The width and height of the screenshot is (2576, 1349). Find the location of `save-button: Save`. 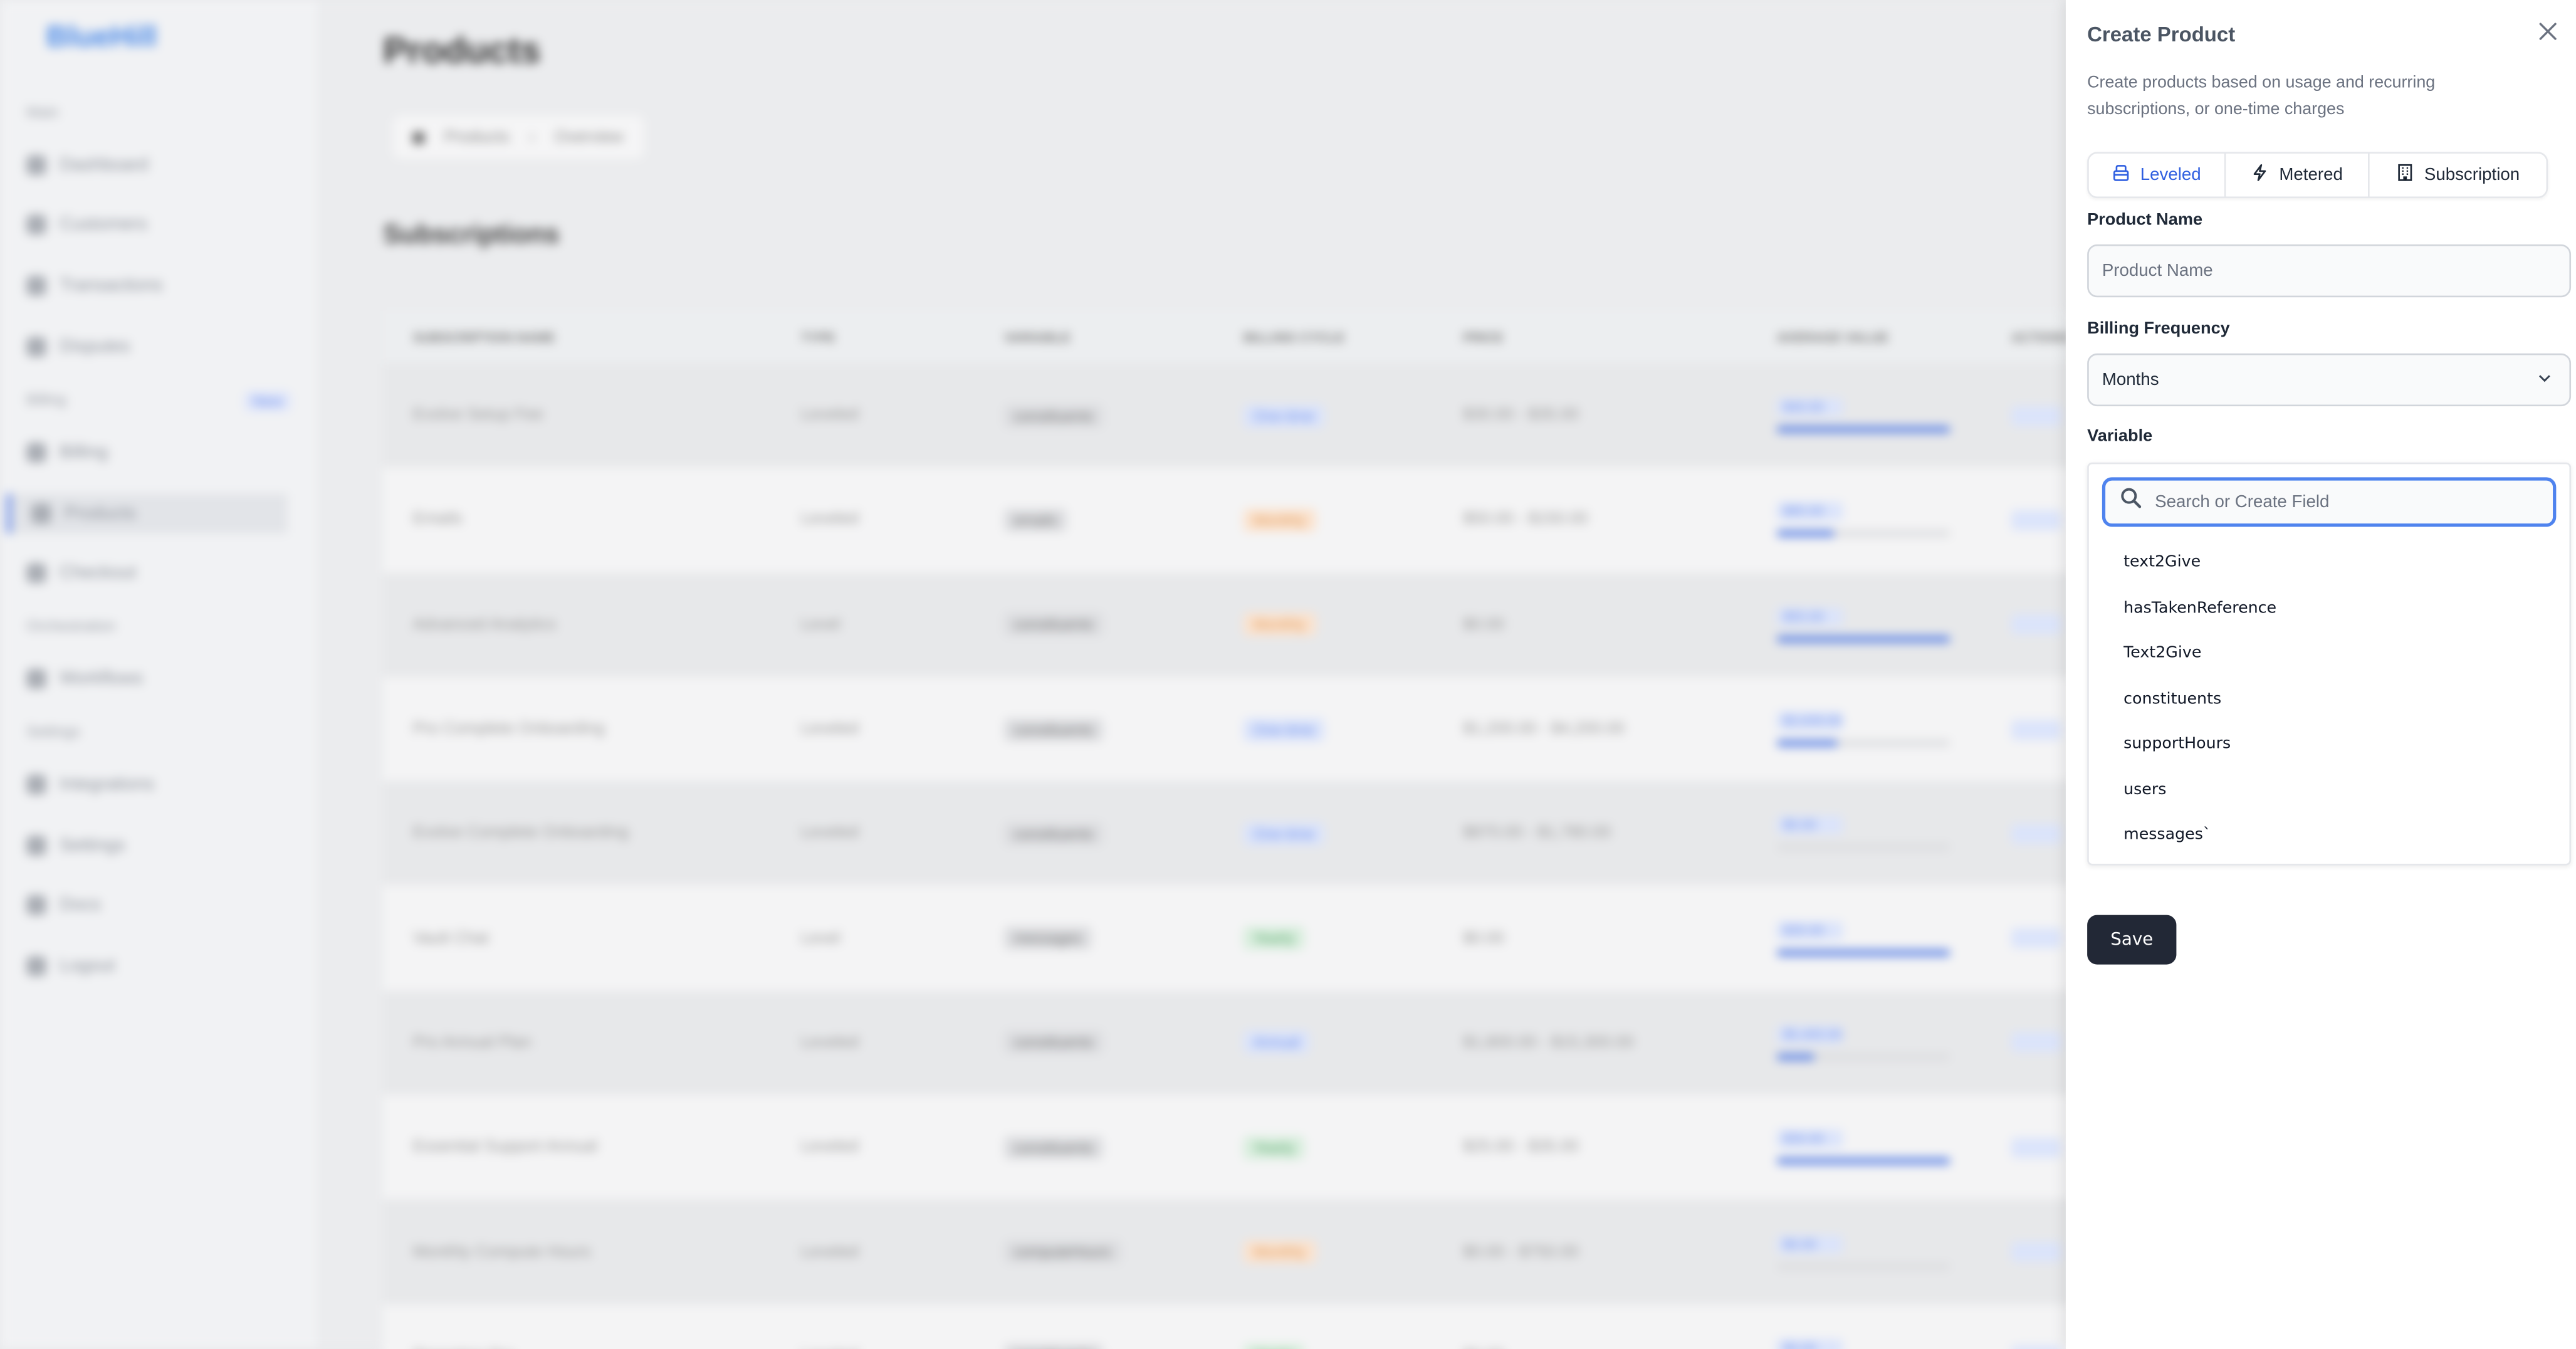

save-button: Save is located at coordinates (2132, 940).